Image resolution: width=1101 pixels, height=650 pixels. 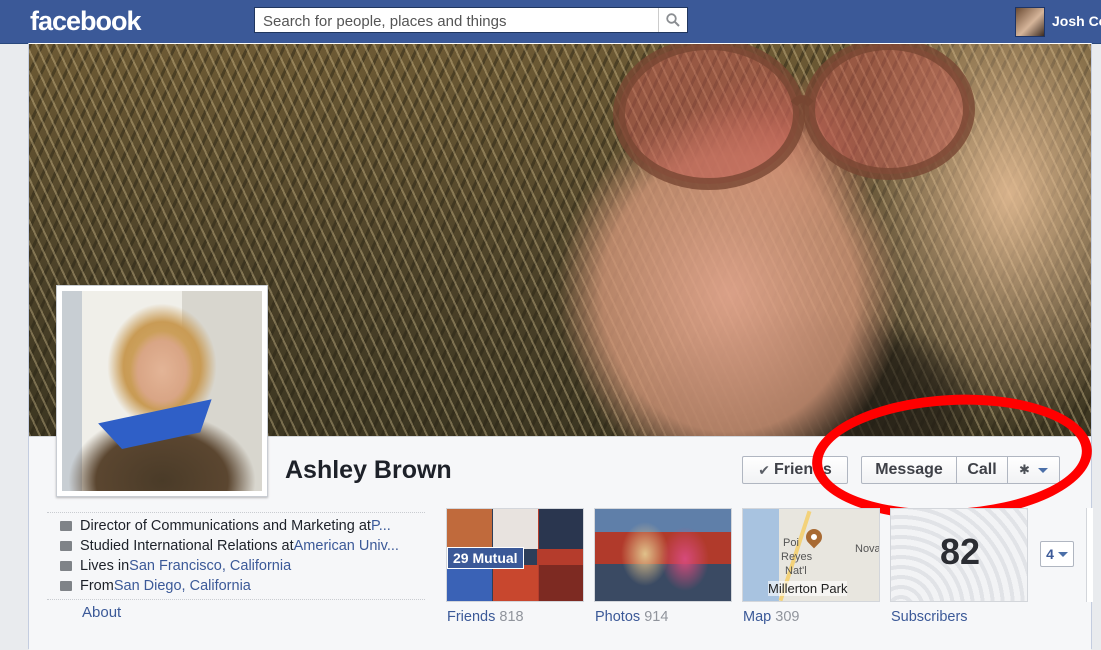 I want to click on profile-photo-image, so click(x=162, y=391).